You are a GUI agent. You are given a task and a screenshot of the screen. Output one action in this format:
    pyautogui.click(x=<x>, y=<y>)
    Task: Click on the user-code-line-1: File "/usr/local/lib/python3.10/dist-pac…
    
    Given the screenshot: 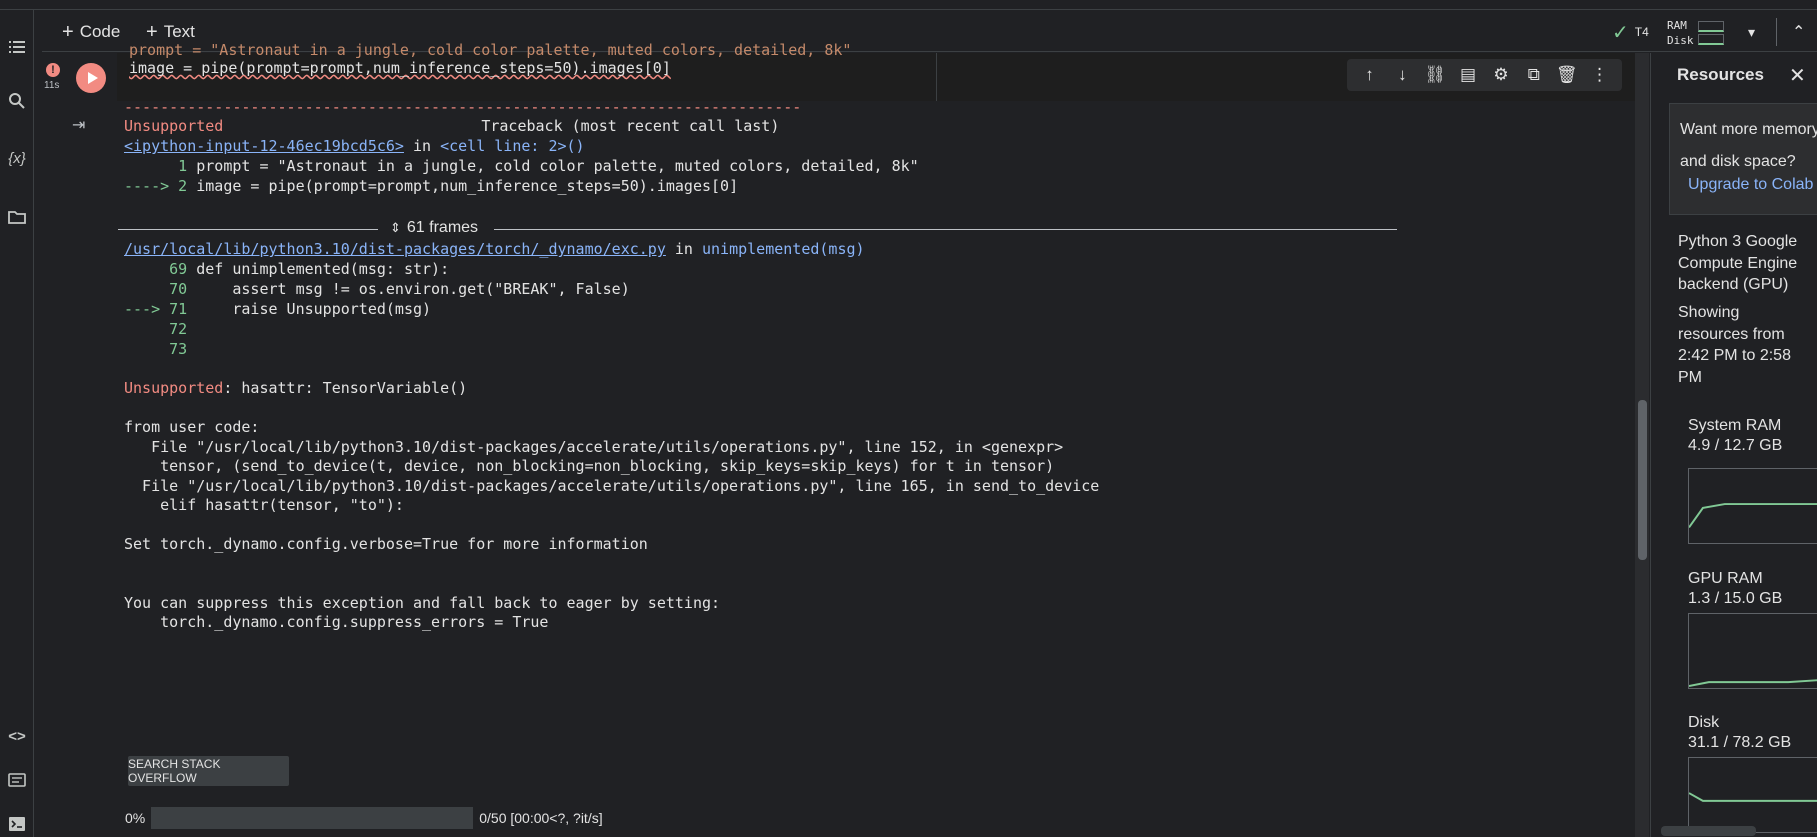 What is the action you would take?
    pyautogui.click(x=594, y=447)
    